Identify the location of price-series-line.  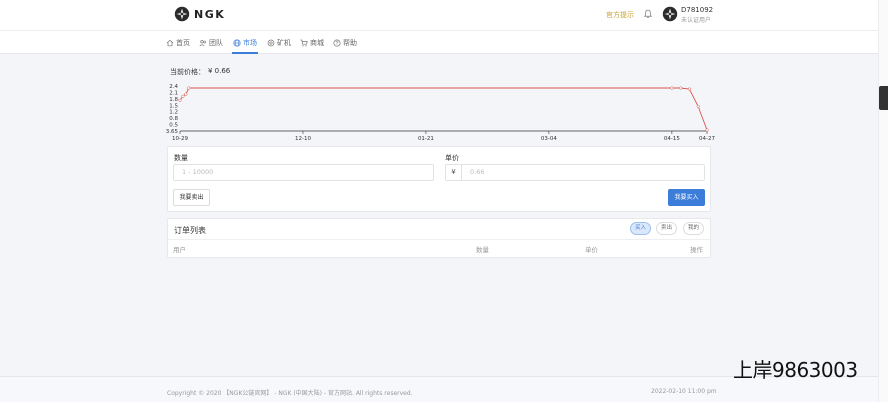
(443, 109).